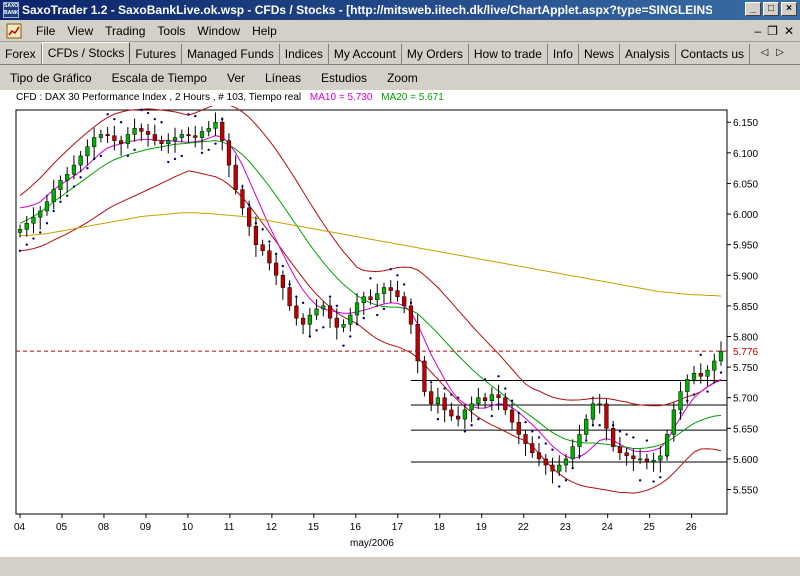 This screenshot has height=576, width=800. I want to click on menu-chart-view: Ver, so click(236, 78).